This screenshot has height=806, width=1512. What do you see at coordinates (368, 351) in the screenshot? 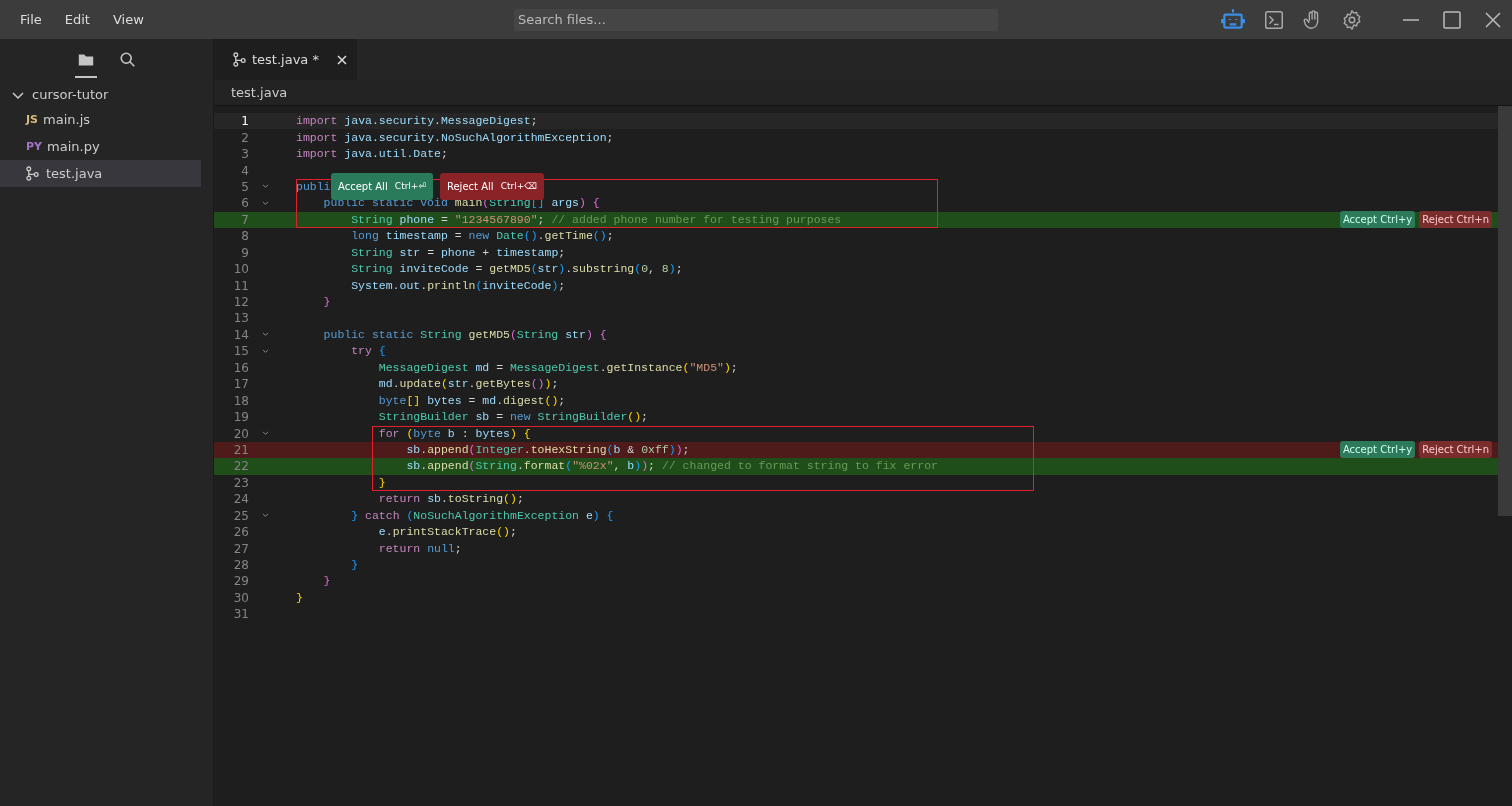
I see `code-line: try {` at bounding box center [368, 351].